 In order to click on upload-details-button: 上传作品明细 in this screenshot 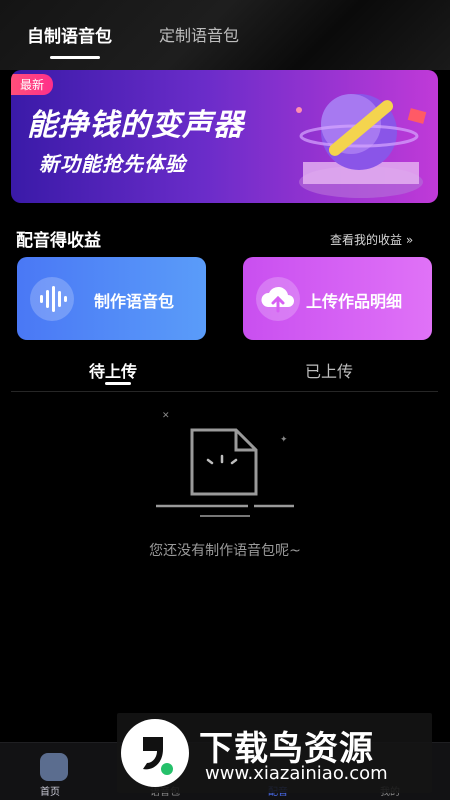, I will do `click(337, 298)`.